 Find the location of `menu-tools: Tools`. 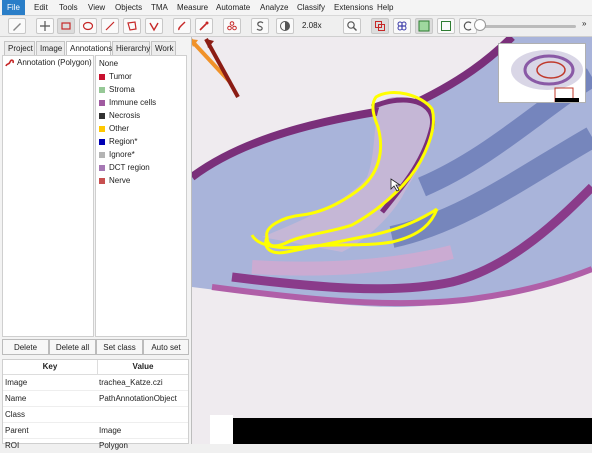

menu-tools: Tools is located at coordinates (68, 7).